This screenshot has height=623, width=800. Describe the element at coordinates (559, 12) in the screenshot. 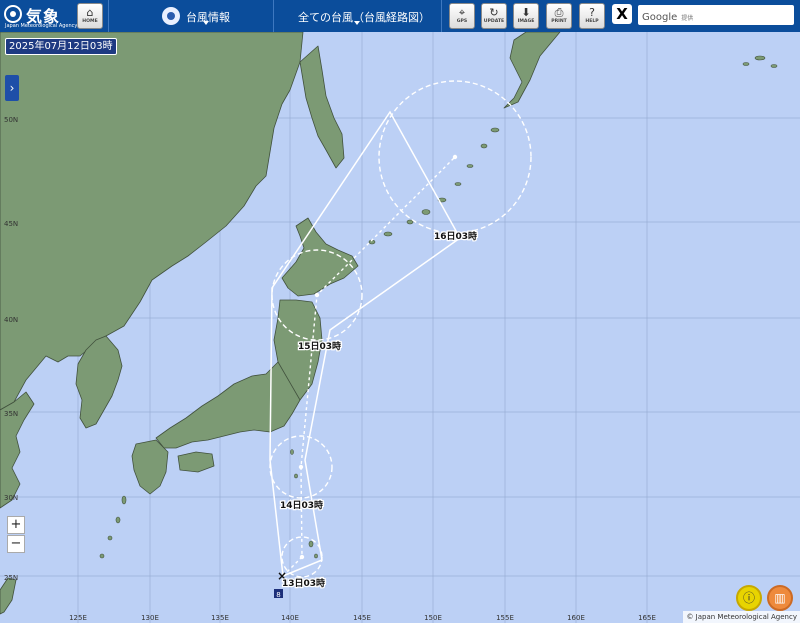

I see `print-icon: ⎙` at that location.